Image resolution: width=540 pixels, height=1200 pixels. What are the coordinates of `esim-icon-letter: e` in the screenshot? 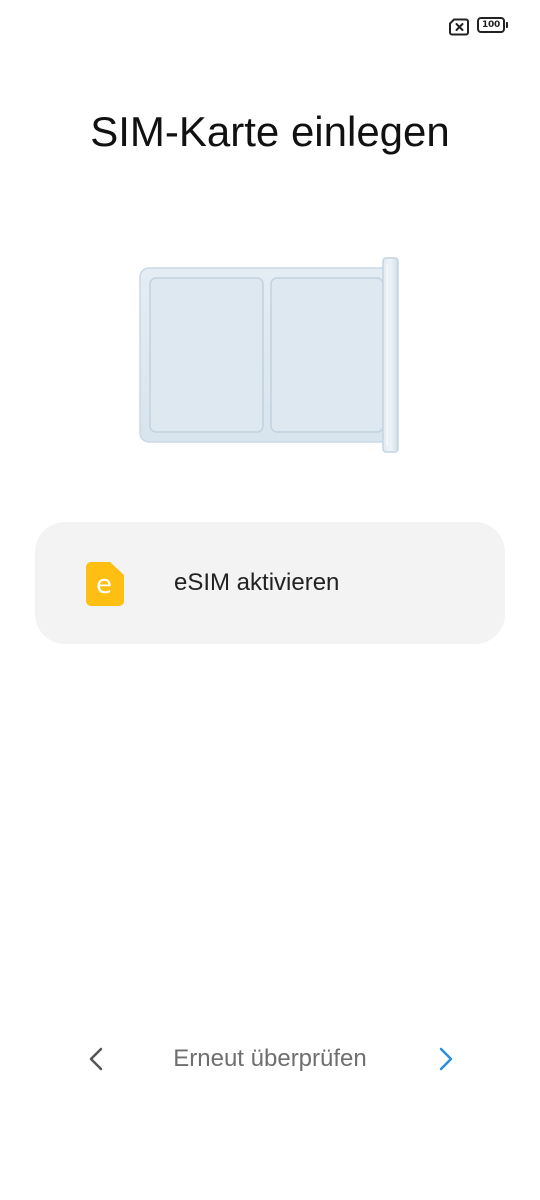 It's located at (104, 585).